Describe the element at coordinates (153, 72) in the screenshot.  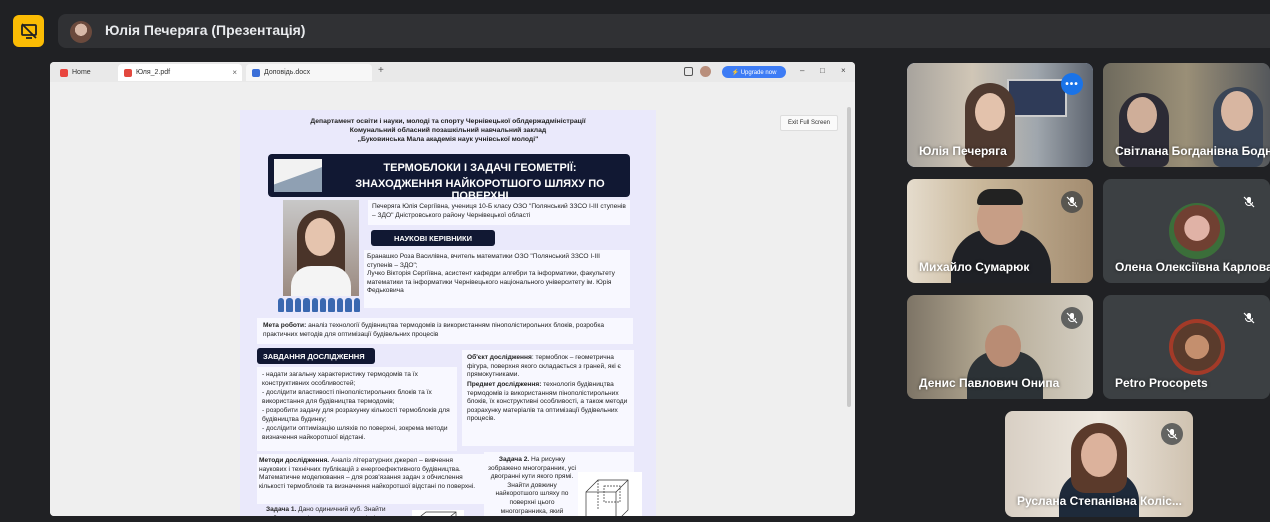
I see `tab-label: Юля_2.pdf` at that location.